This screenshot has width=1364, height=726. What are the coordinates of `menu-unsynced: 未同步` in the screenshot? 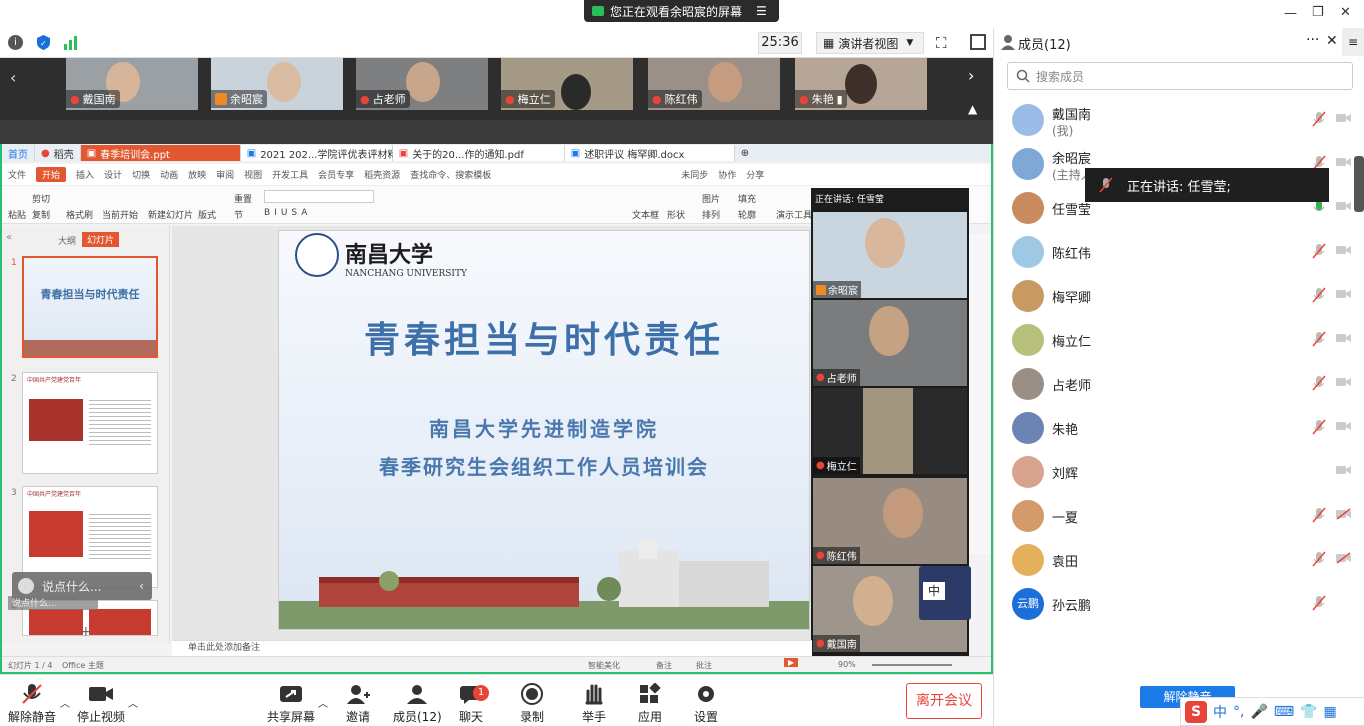 It's located at (694, 174).